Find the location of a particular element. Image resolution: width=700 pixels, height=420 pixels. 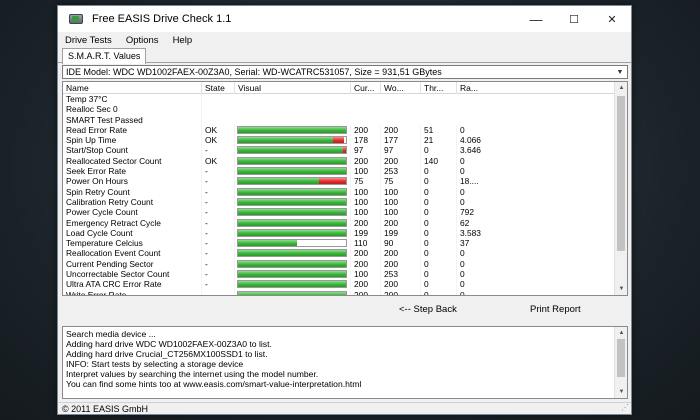

attribute-raw: 4.066 is located at coordinates (470, 140).